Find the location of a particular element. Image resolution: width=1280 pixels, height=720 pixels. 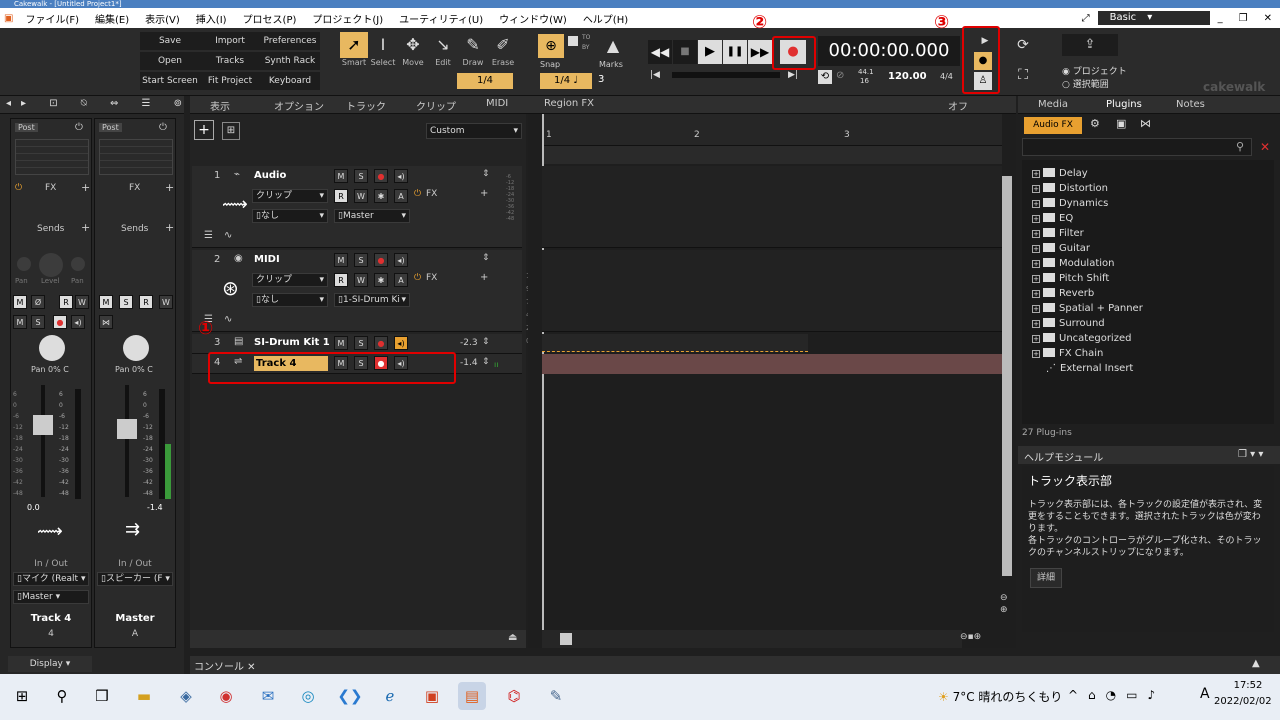

menu-help: ヘルプ(H) is located at coordinates (605, 18).